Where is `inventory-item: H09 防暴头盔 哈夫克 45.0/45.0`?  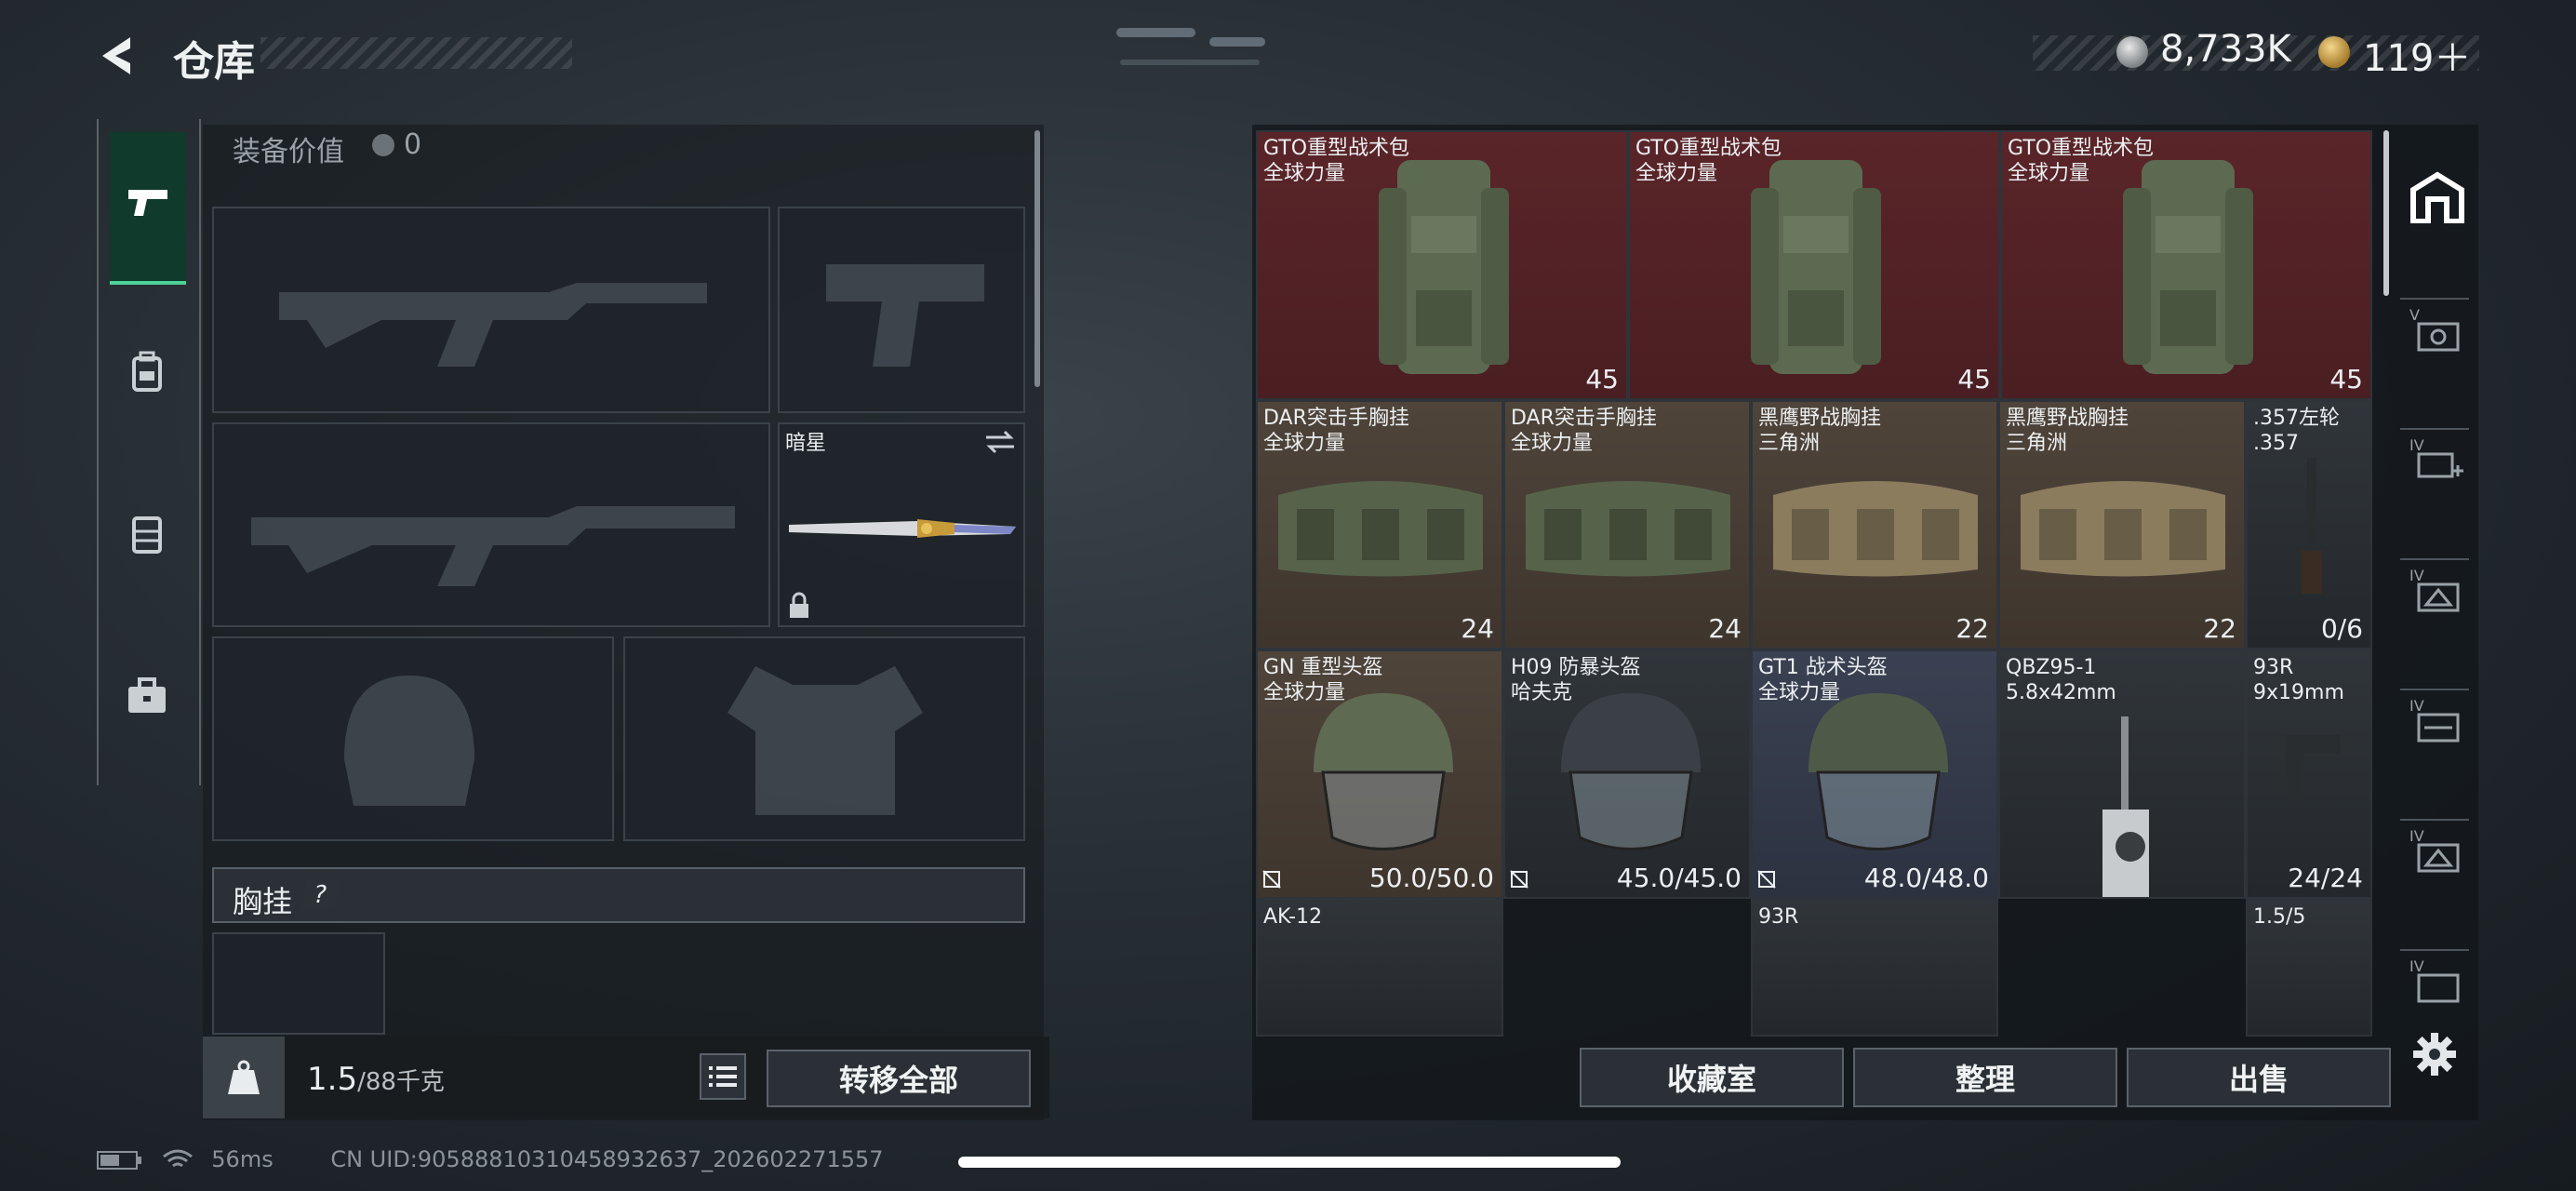 inventory-item: H09 防暴头盔 哈夫克 45.0/45.0 is located at coordinates (1627, 774).